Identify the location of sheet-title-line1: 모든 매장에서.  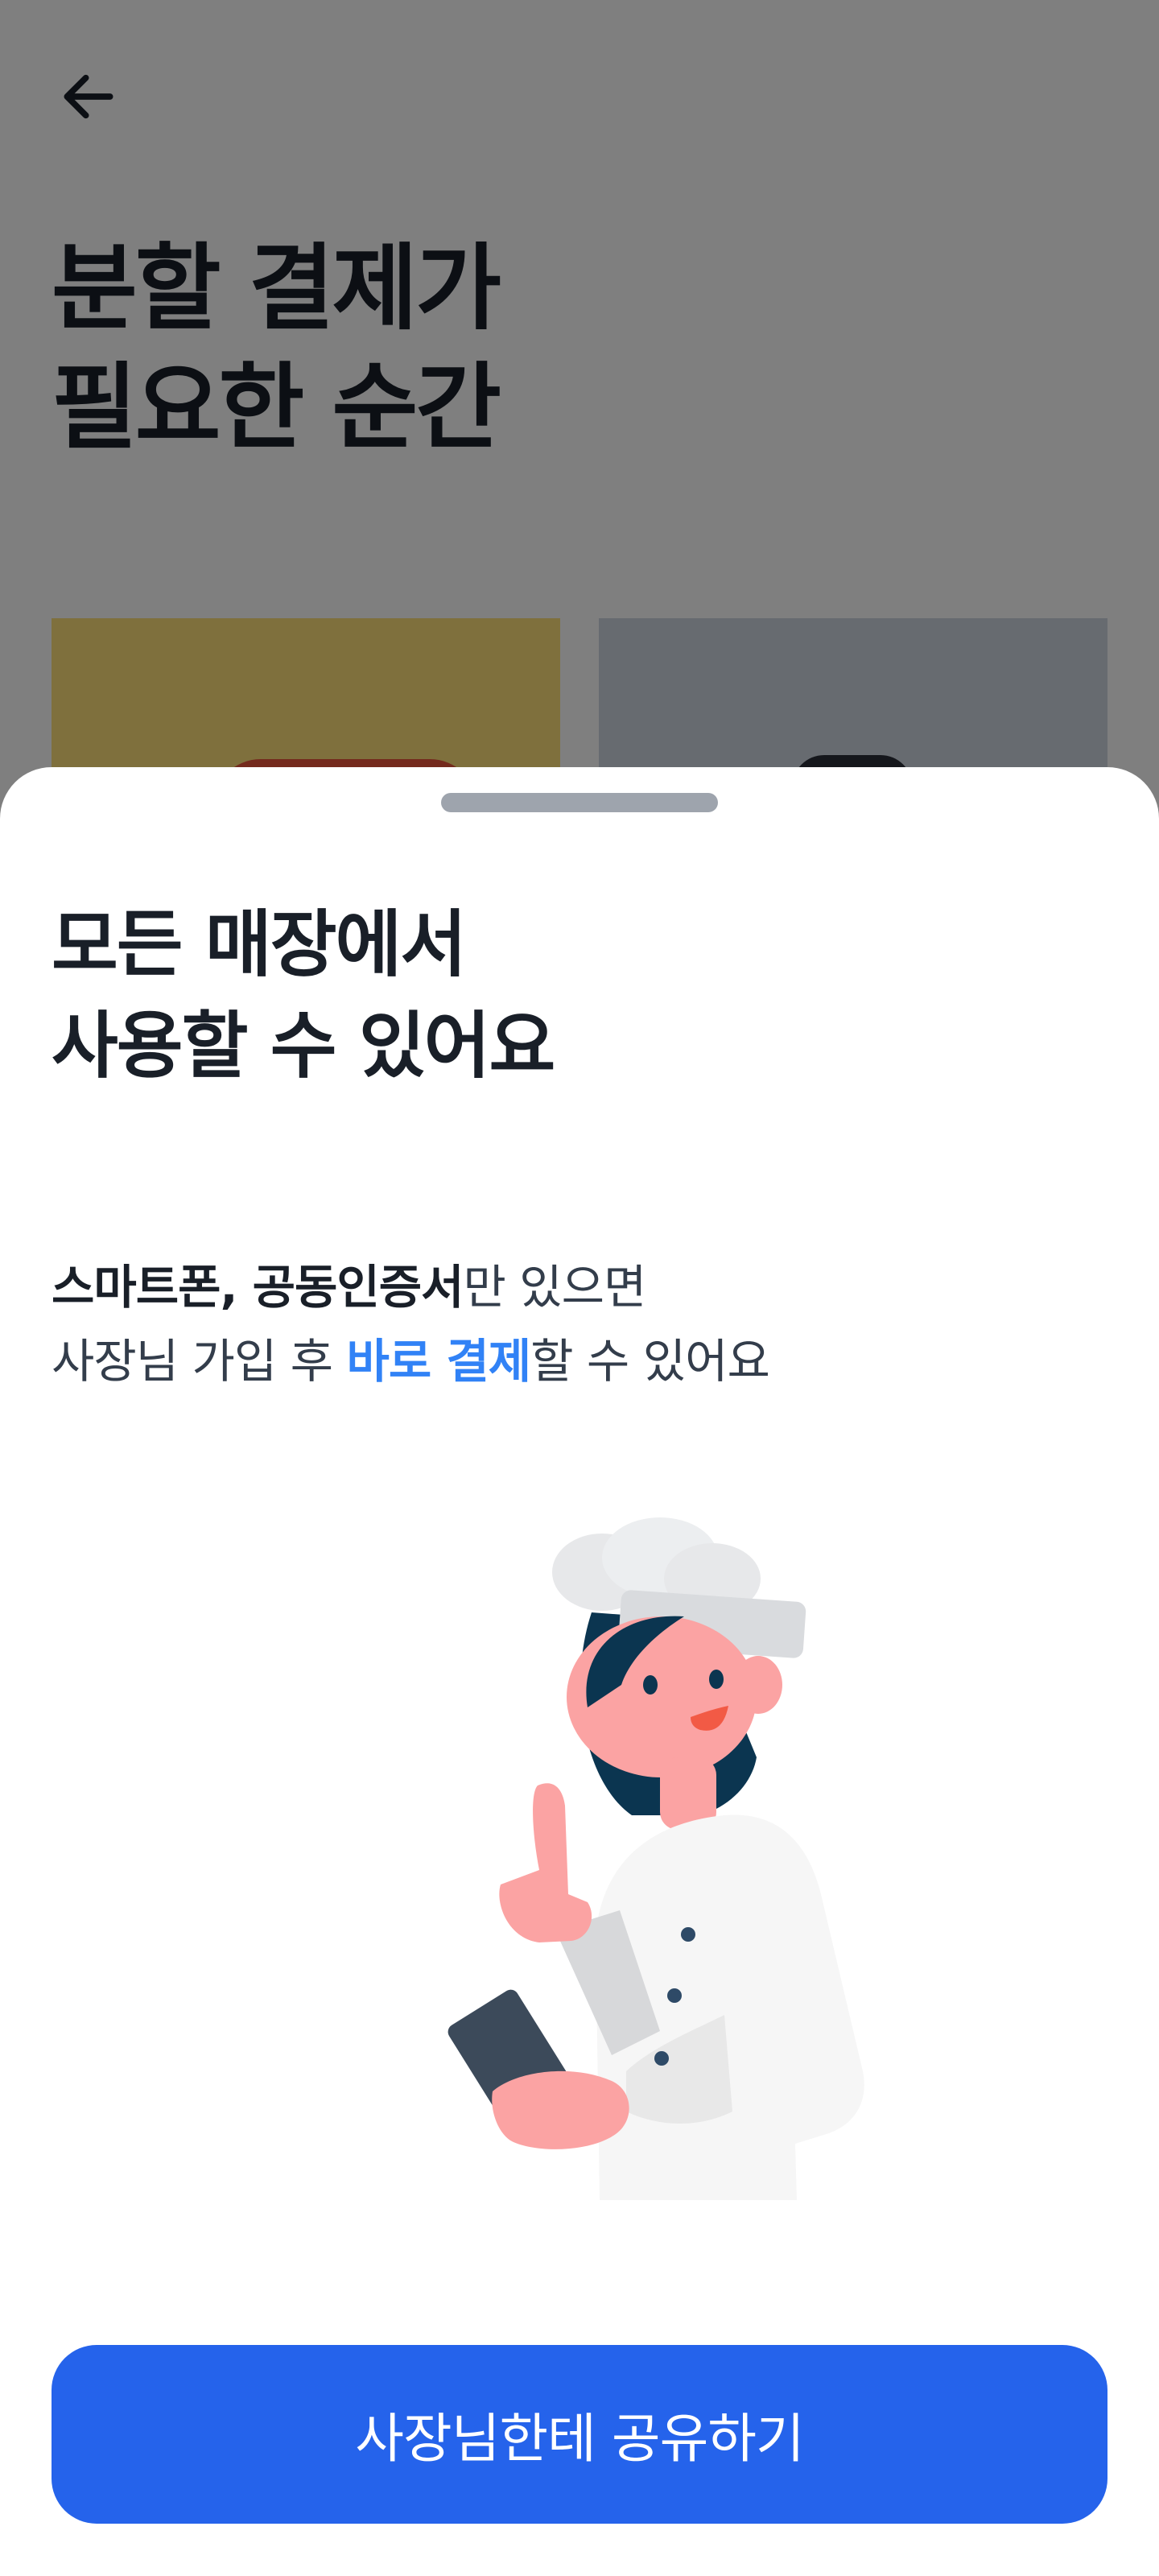
(259, 944).